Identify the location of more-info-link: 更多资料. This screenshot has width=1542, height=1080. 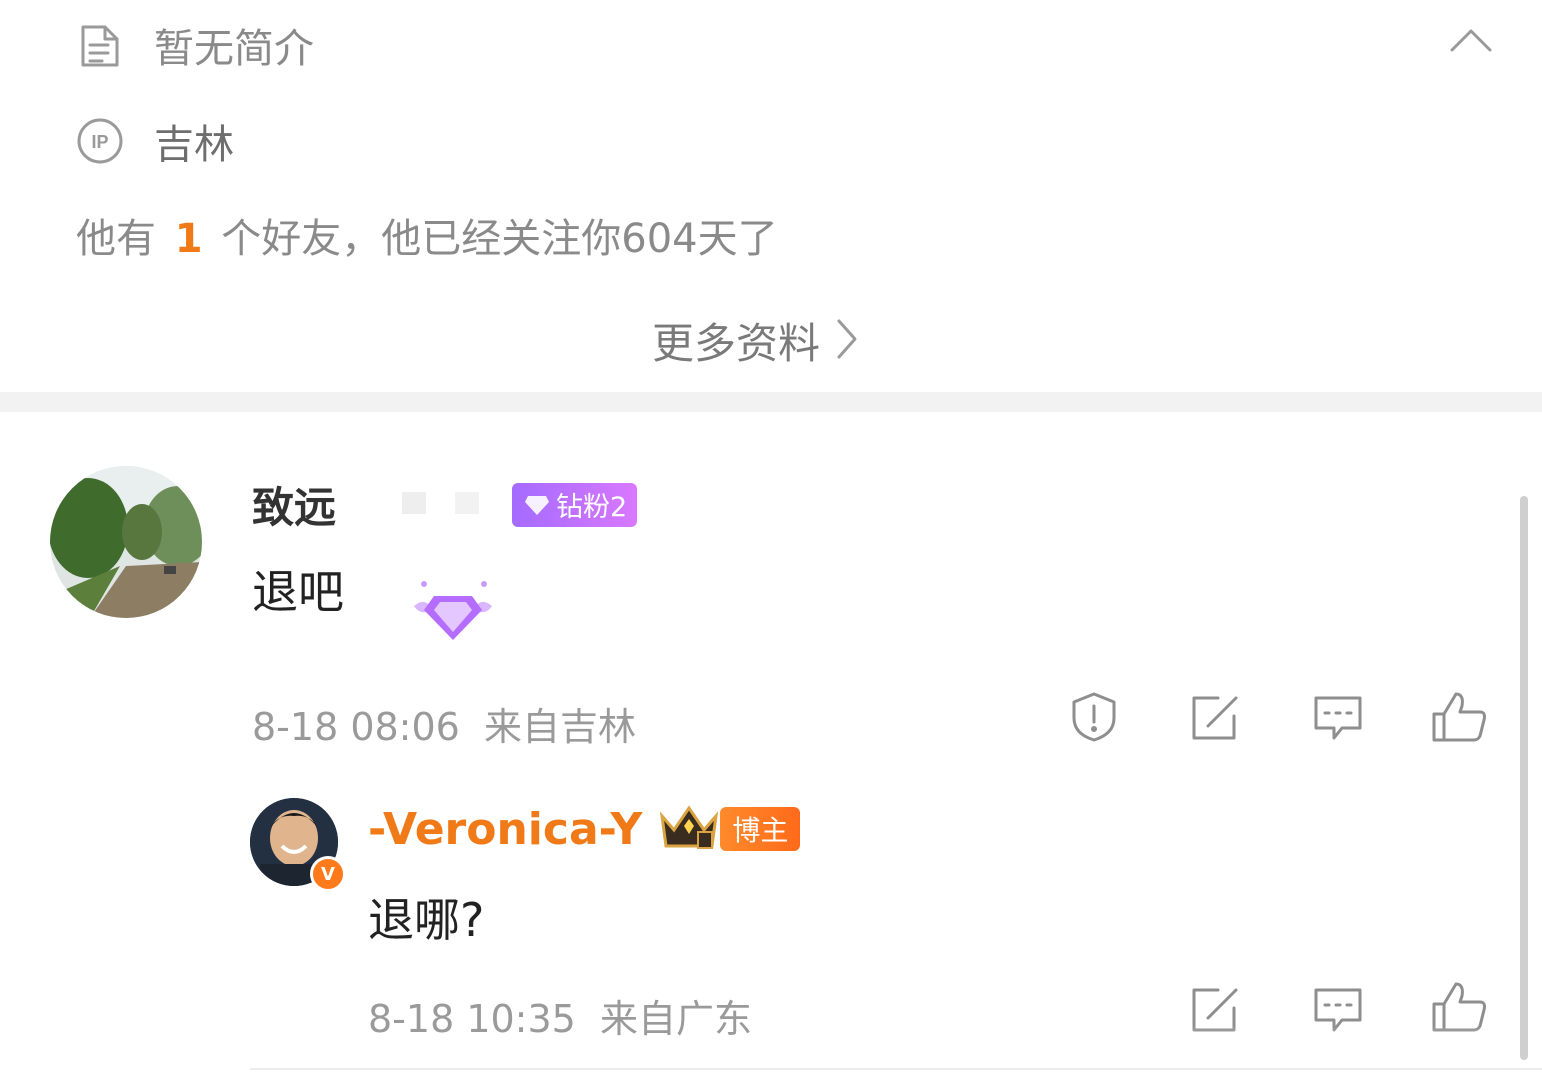
(756, 340).